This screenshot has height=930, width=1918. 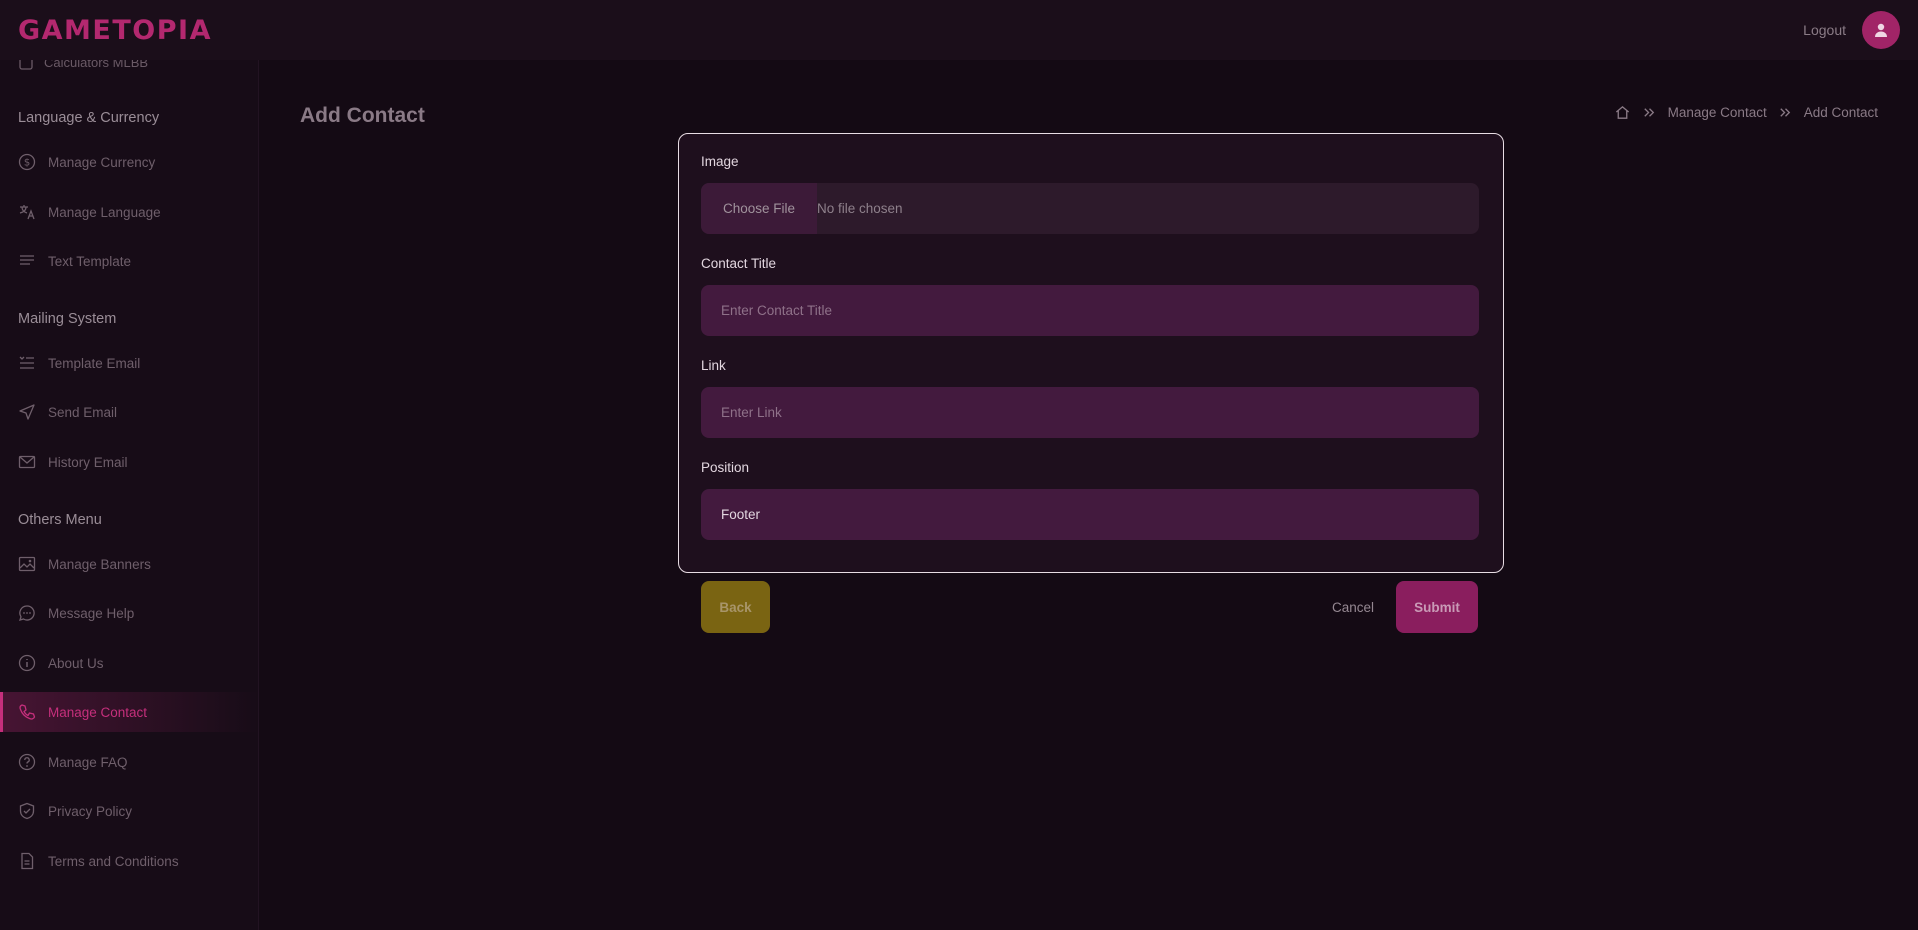 What do you see at coordinates (27, 663) in the screenshot?
I see `info-icon` at bounding box center [27, 663].